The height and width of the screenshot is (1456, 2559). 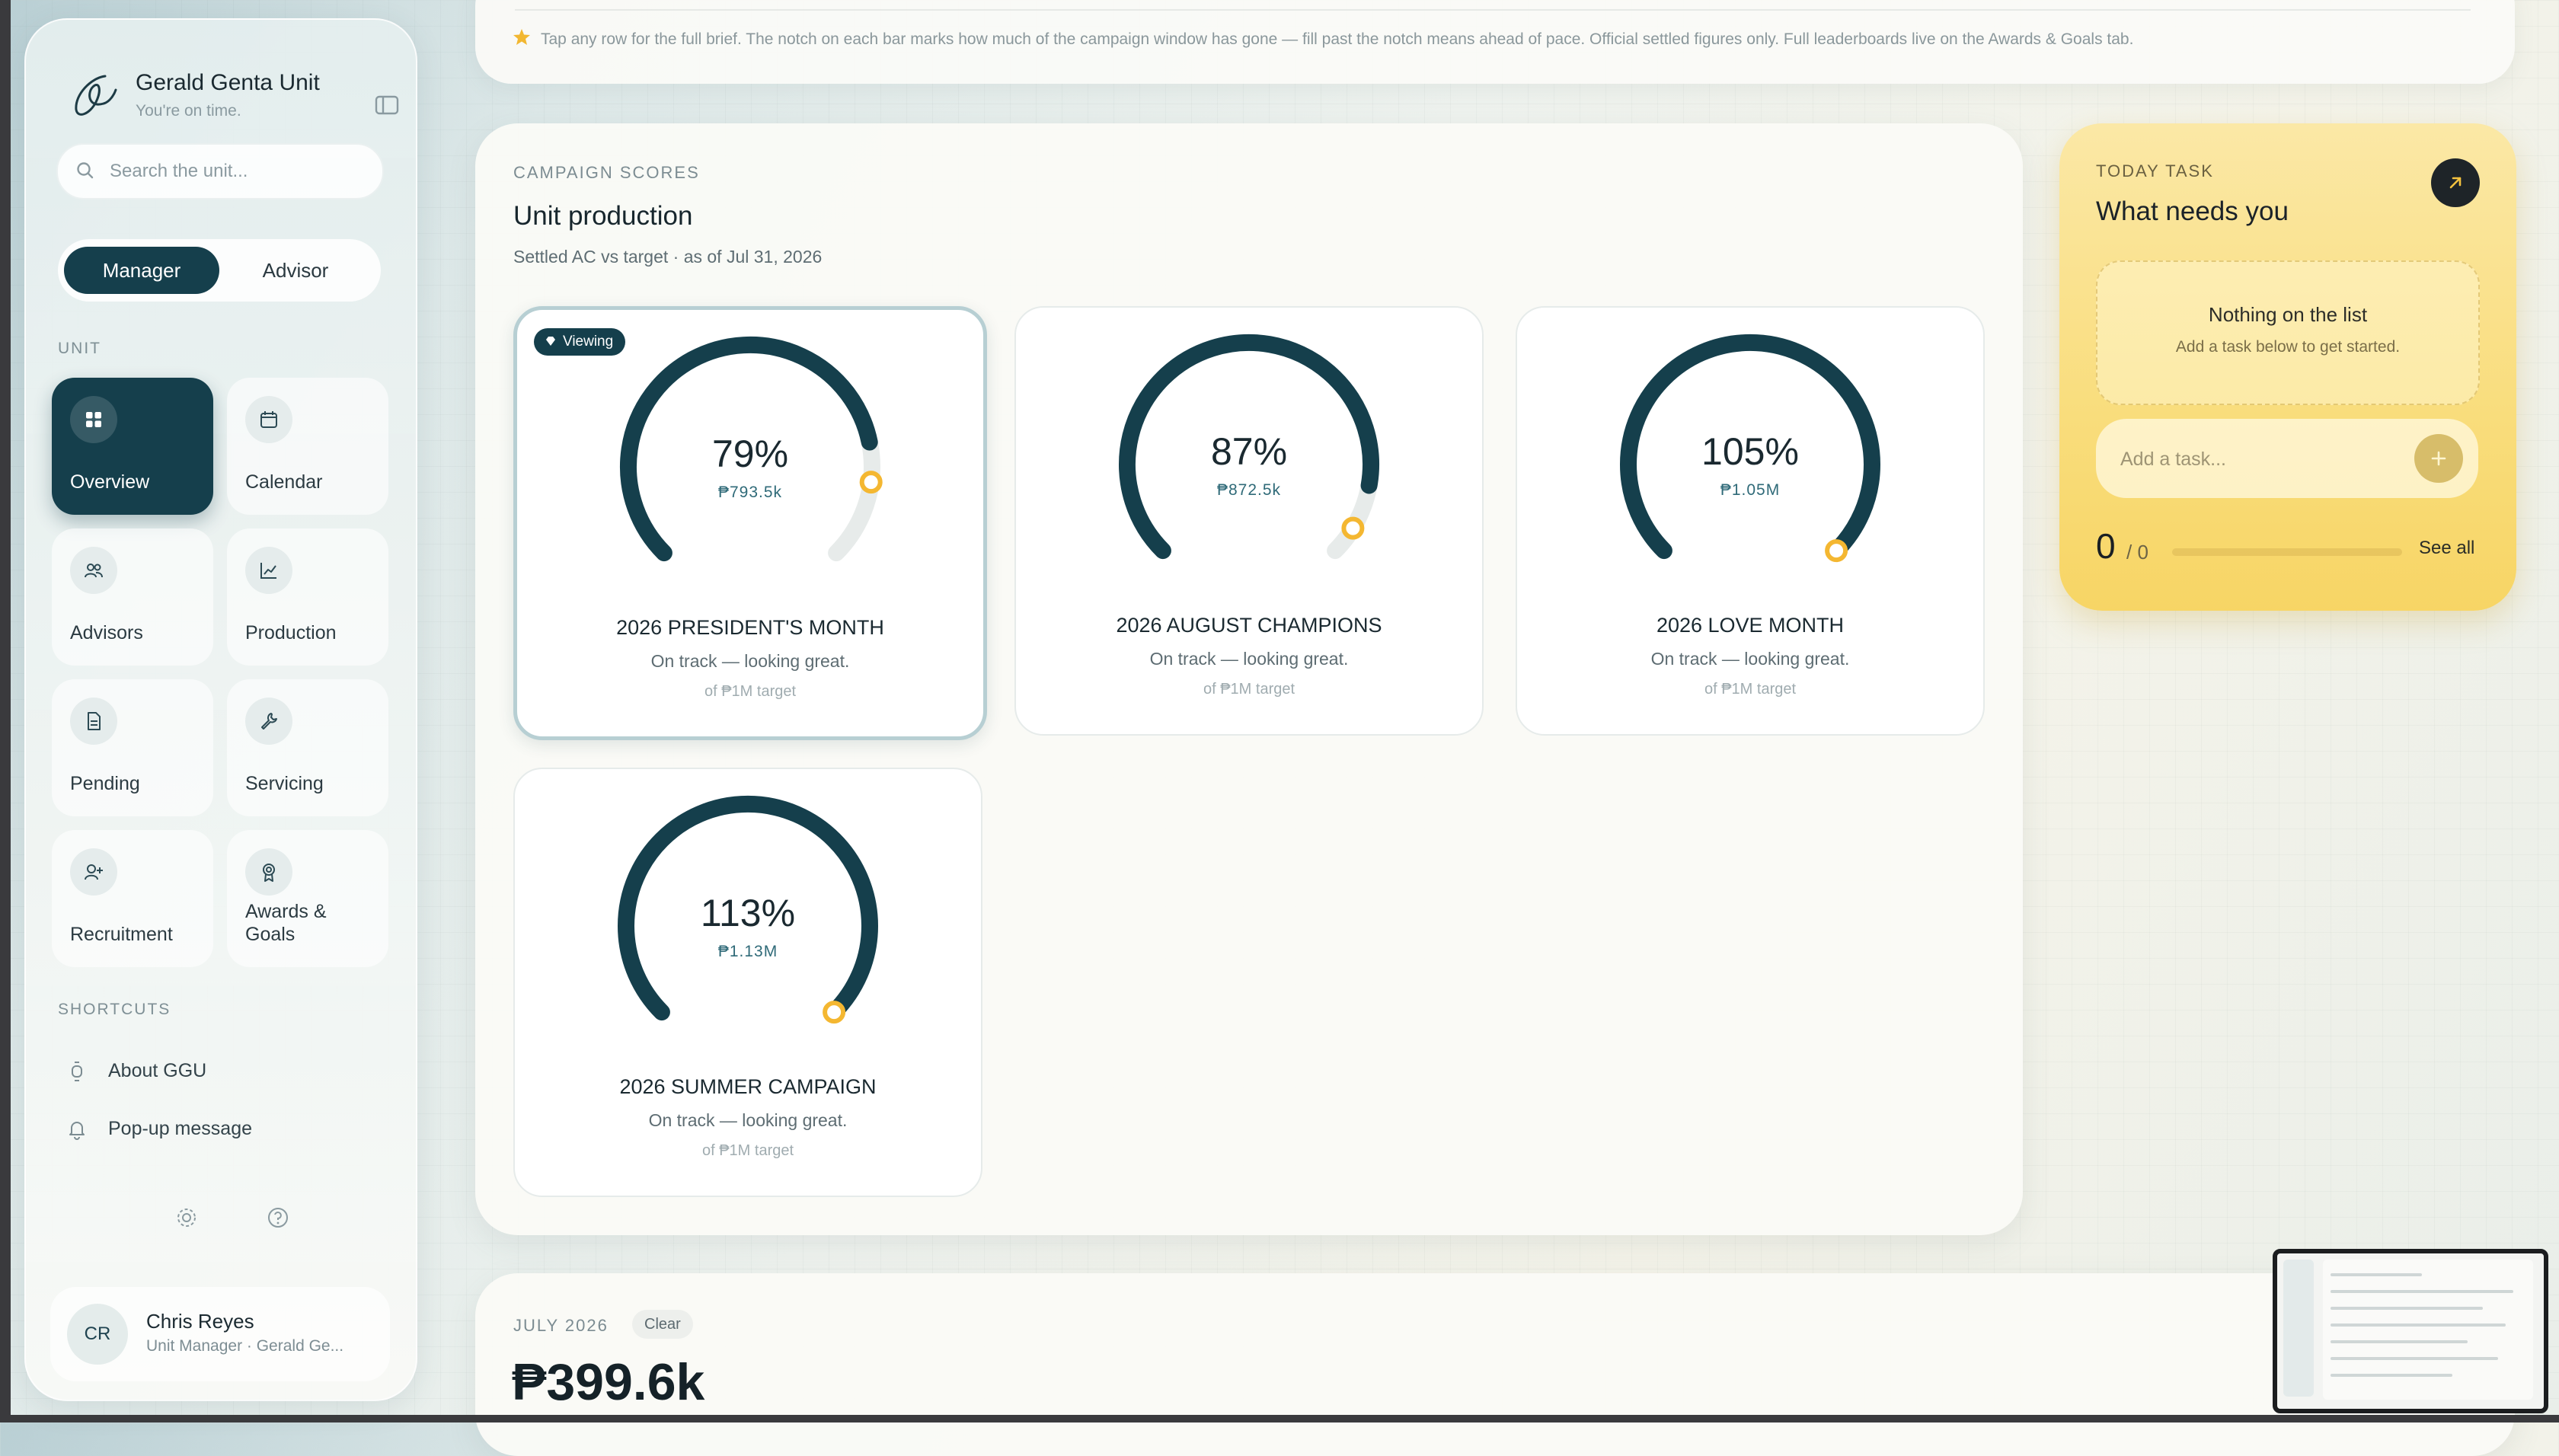 What do you see at coordinates (295, 270) in the screenshot?
I see `role-advisor-button: Advisor` at bounding box center [295, 270].